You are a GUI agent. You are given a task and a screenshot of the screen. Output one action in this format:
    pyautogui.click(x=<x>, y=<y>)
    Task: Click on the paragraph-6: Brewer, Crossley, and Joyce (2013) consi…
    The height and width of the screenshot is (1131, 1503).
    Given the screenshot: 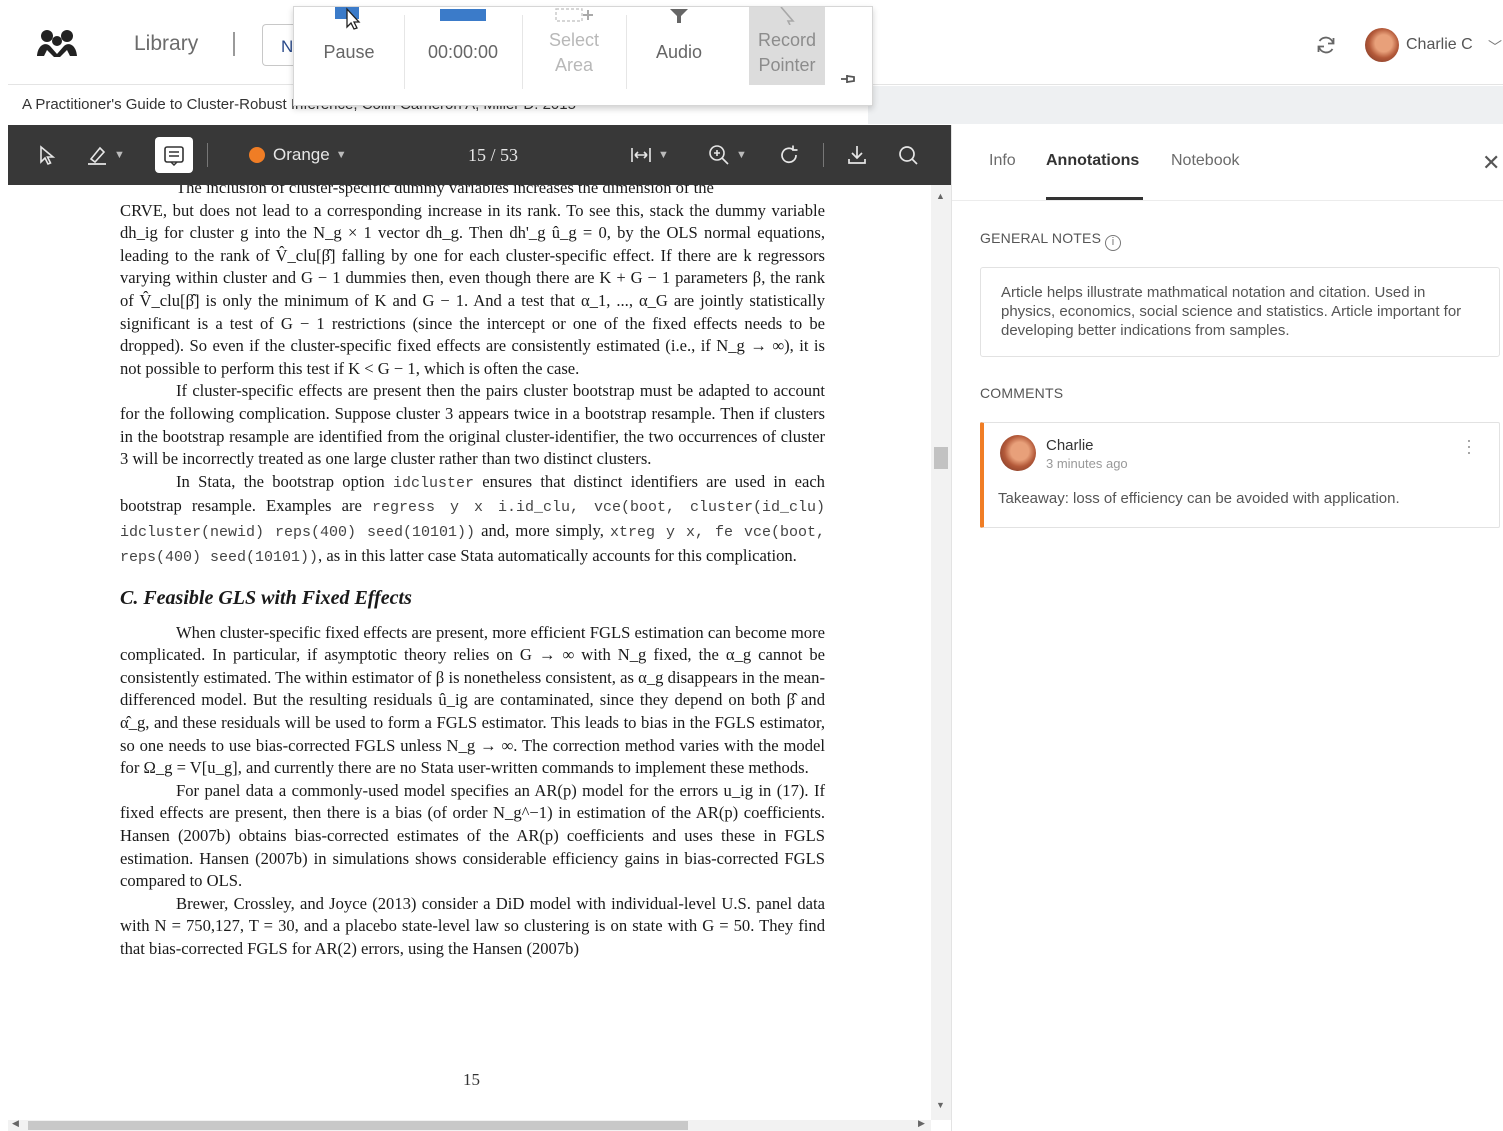 What is the action you would take?
    pyautogui.click(x=472, y=925)
    